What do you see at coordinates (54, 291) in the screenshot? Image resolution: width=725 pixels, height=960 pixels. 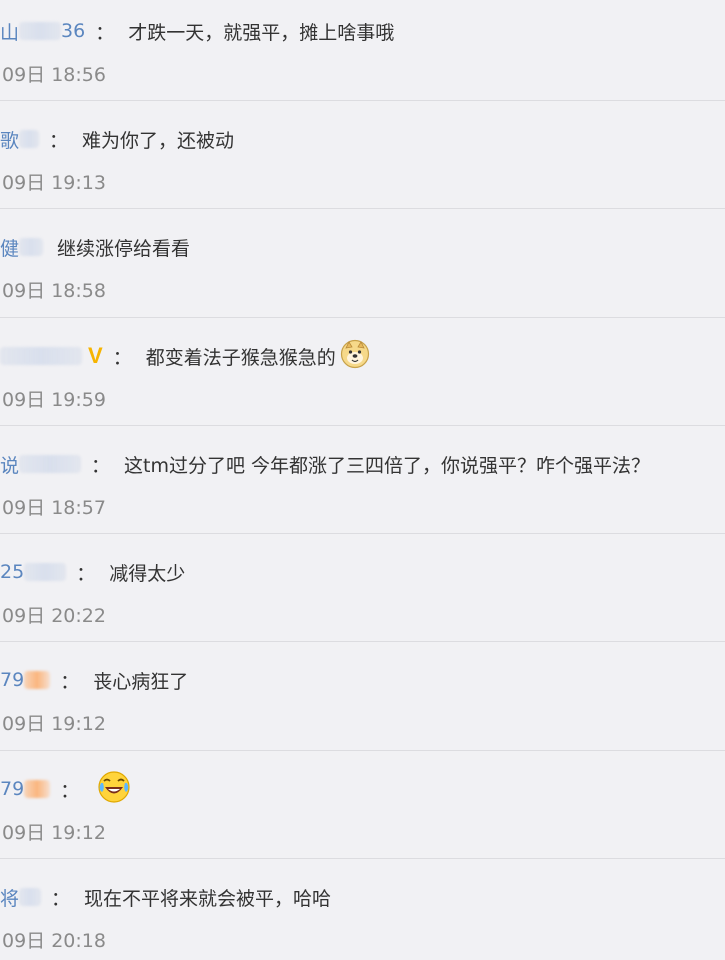 I see `comment-time: 09日 18:58` at bounding box center [54, 291].